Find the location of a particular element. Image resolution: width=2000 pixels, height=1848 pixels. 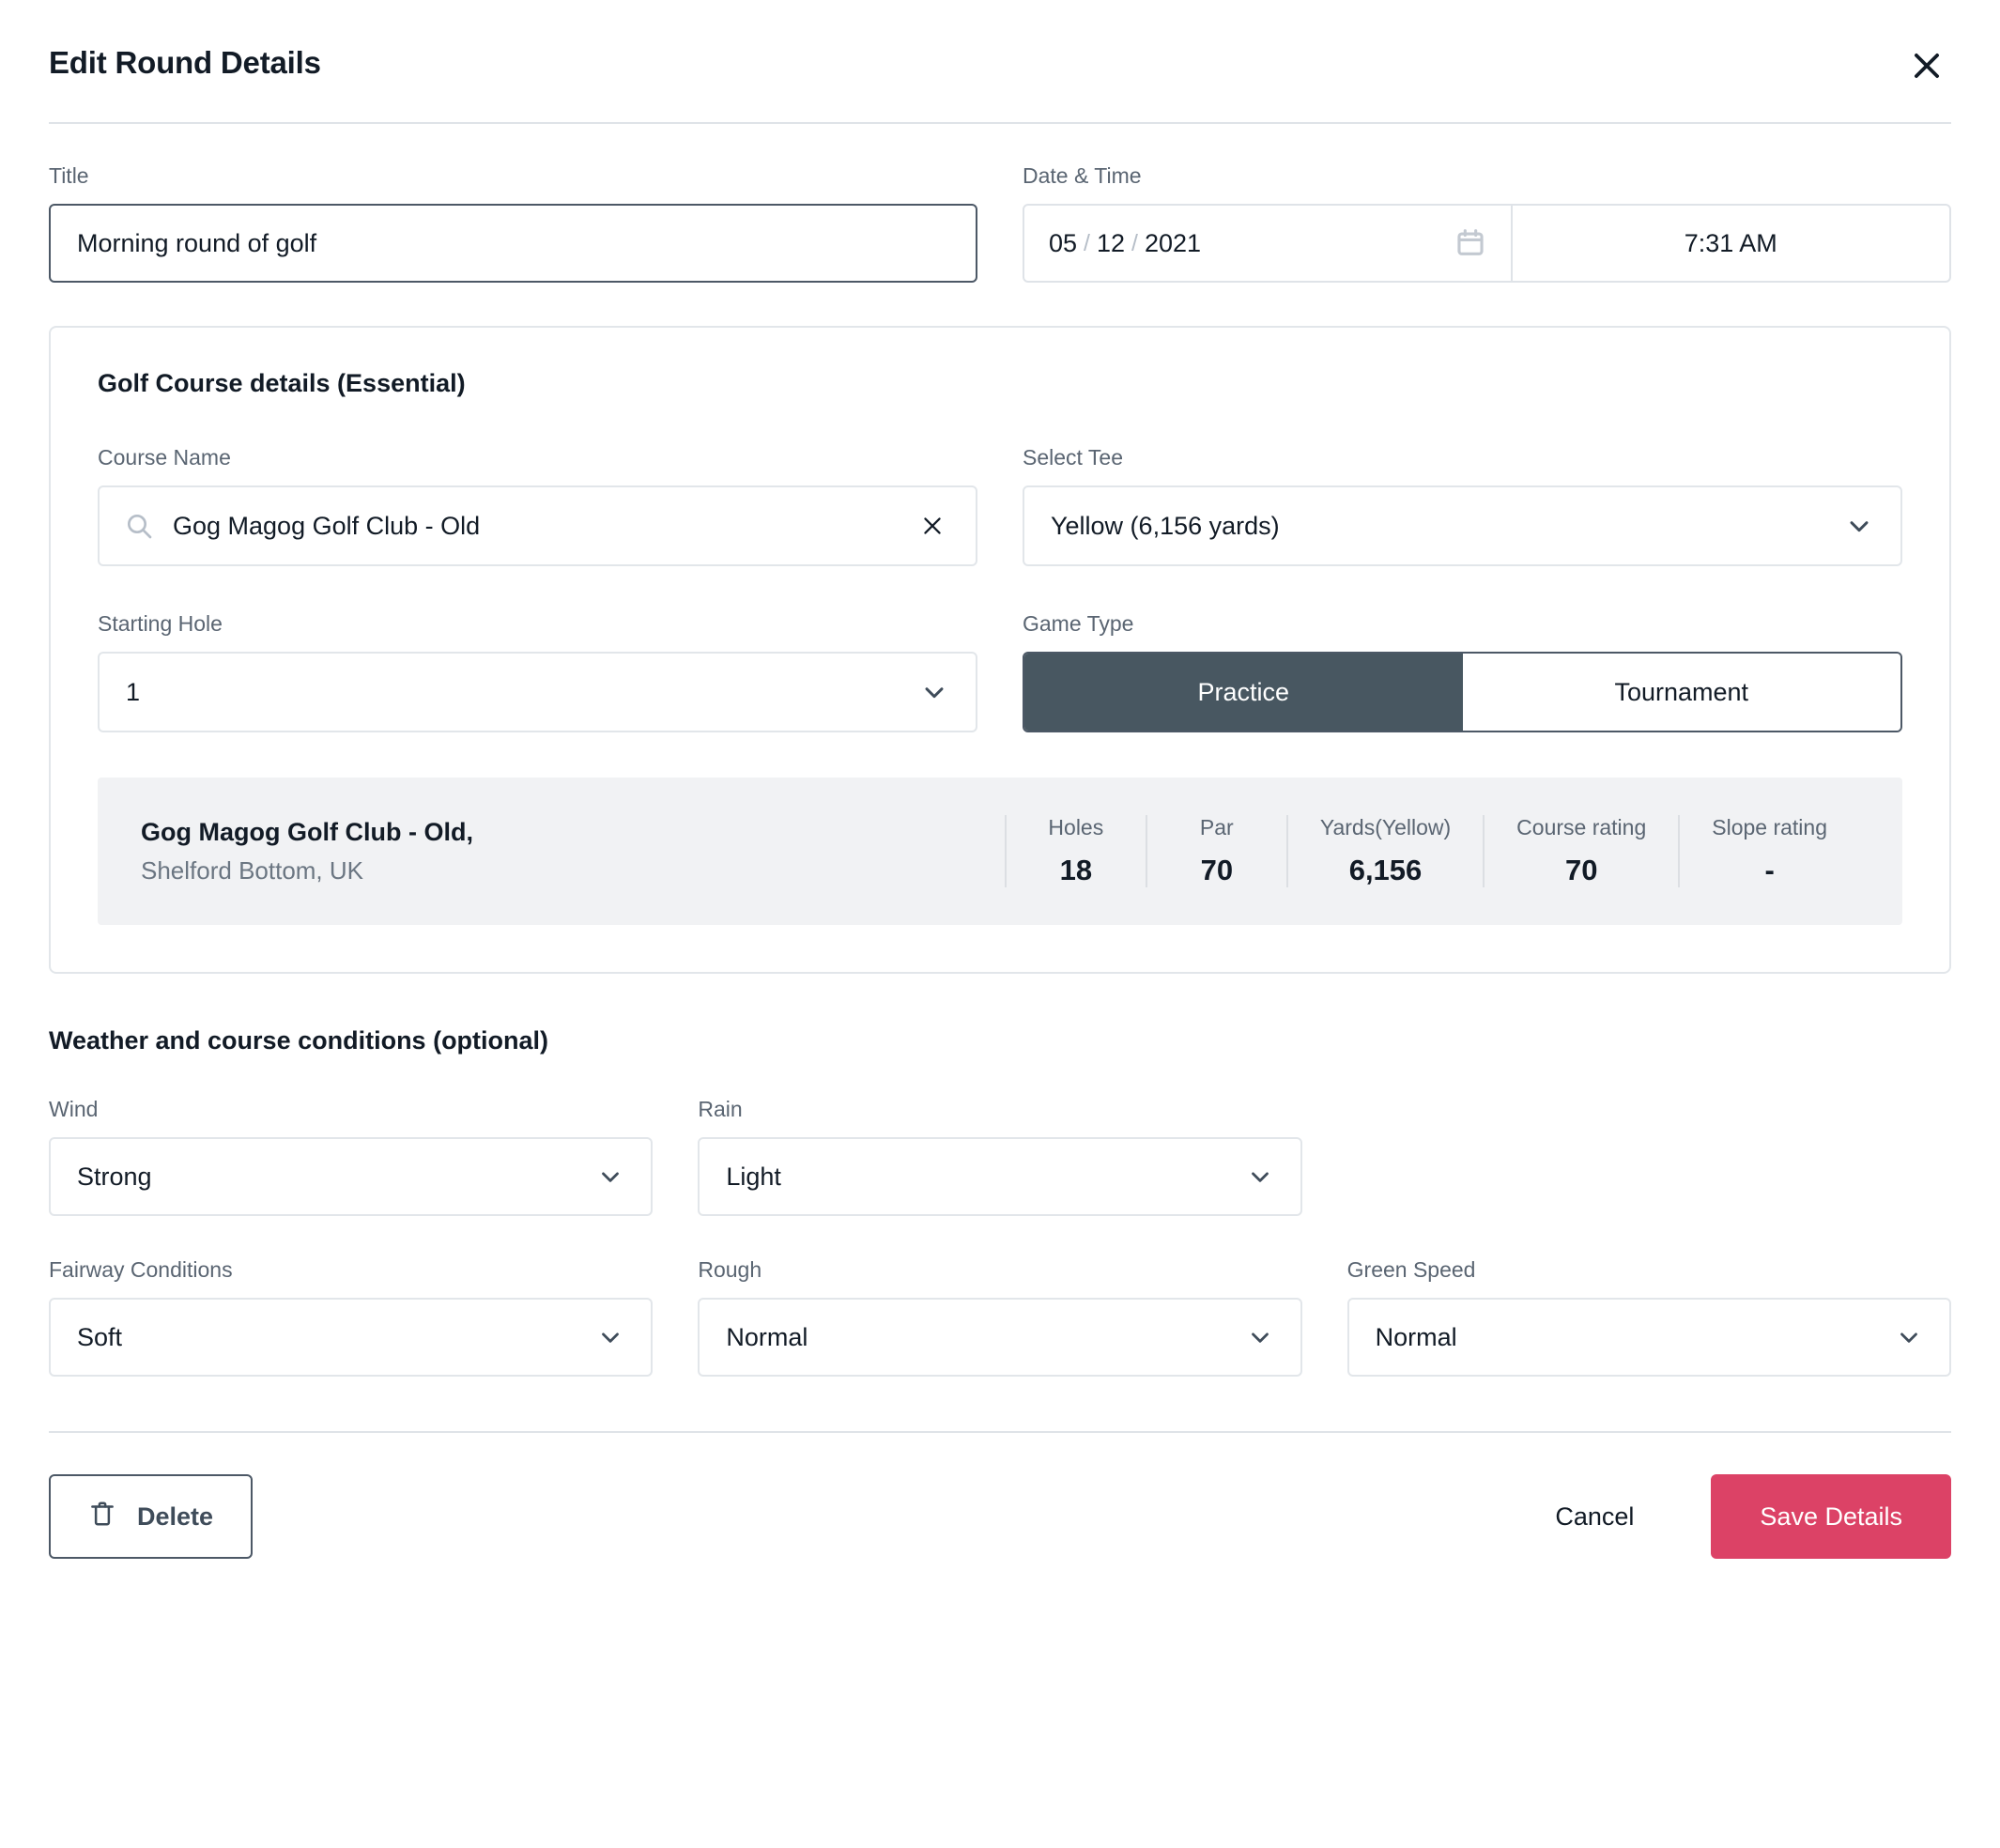

select-tee-label: Select Tee is located at coordinates (1073, 457).